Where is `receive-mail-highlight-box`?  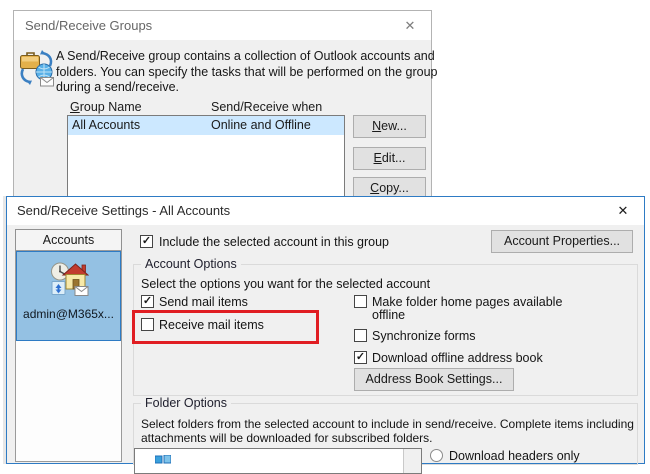
receive-mail-highlight-box is located at coordinates (225, 327).